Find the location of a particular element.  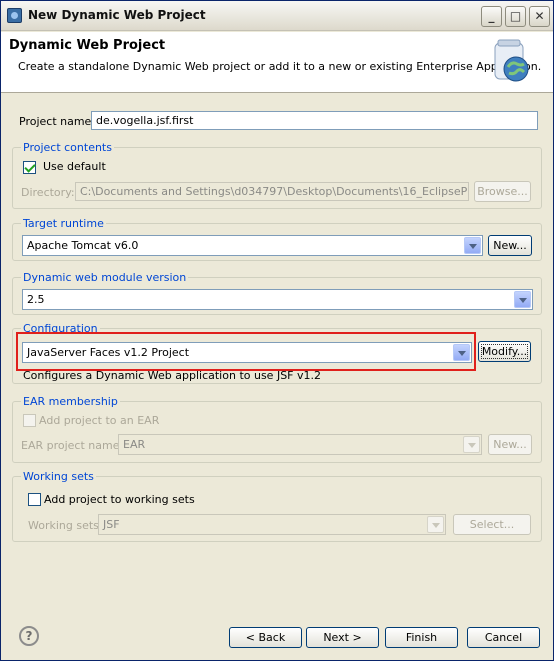

use-default-label: Use default is located at coordinates (74, 166).